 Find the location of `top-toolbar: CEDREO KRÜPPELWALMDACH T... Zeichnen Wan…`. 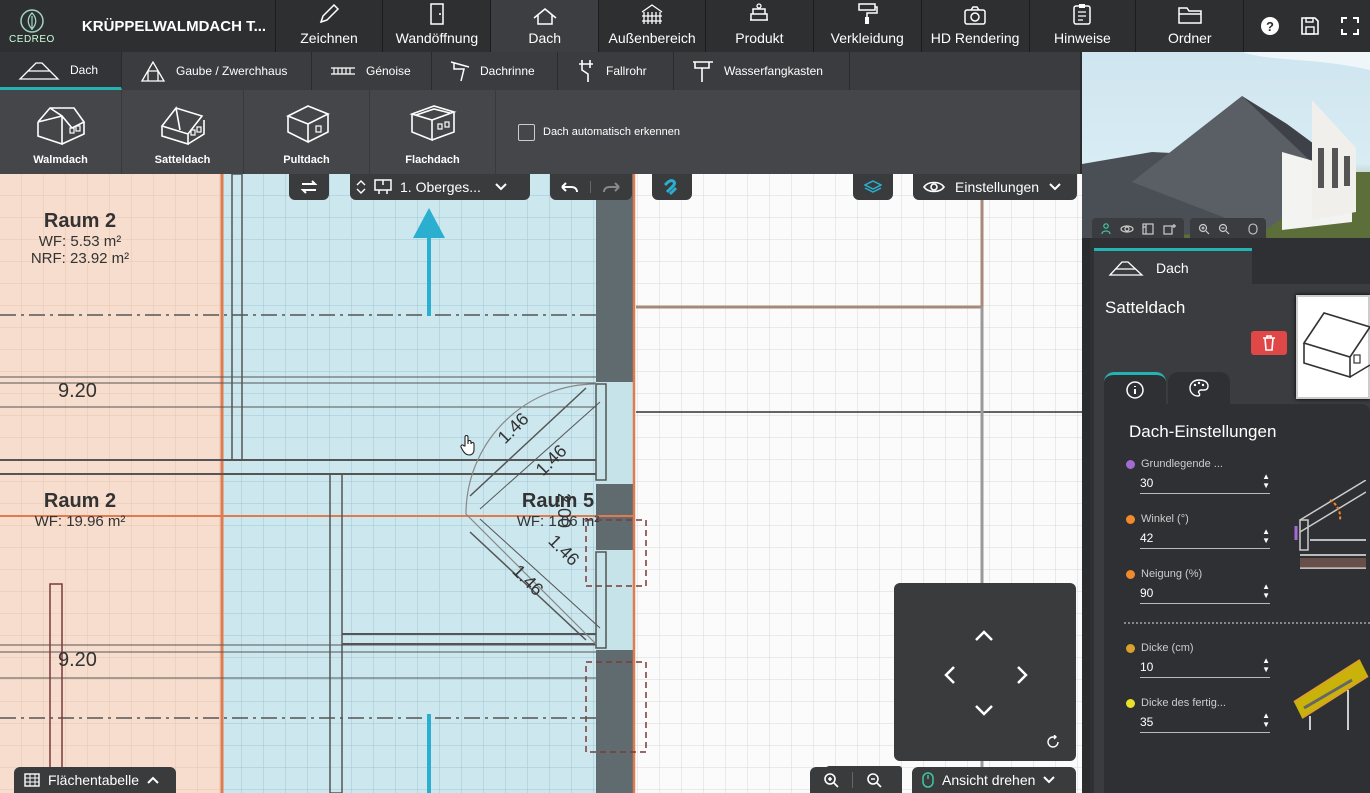

top-toolbar: CEDREO KRÜPPELWALMDACH T... Zeichnen Wan… is located at coordinates (685, 26).